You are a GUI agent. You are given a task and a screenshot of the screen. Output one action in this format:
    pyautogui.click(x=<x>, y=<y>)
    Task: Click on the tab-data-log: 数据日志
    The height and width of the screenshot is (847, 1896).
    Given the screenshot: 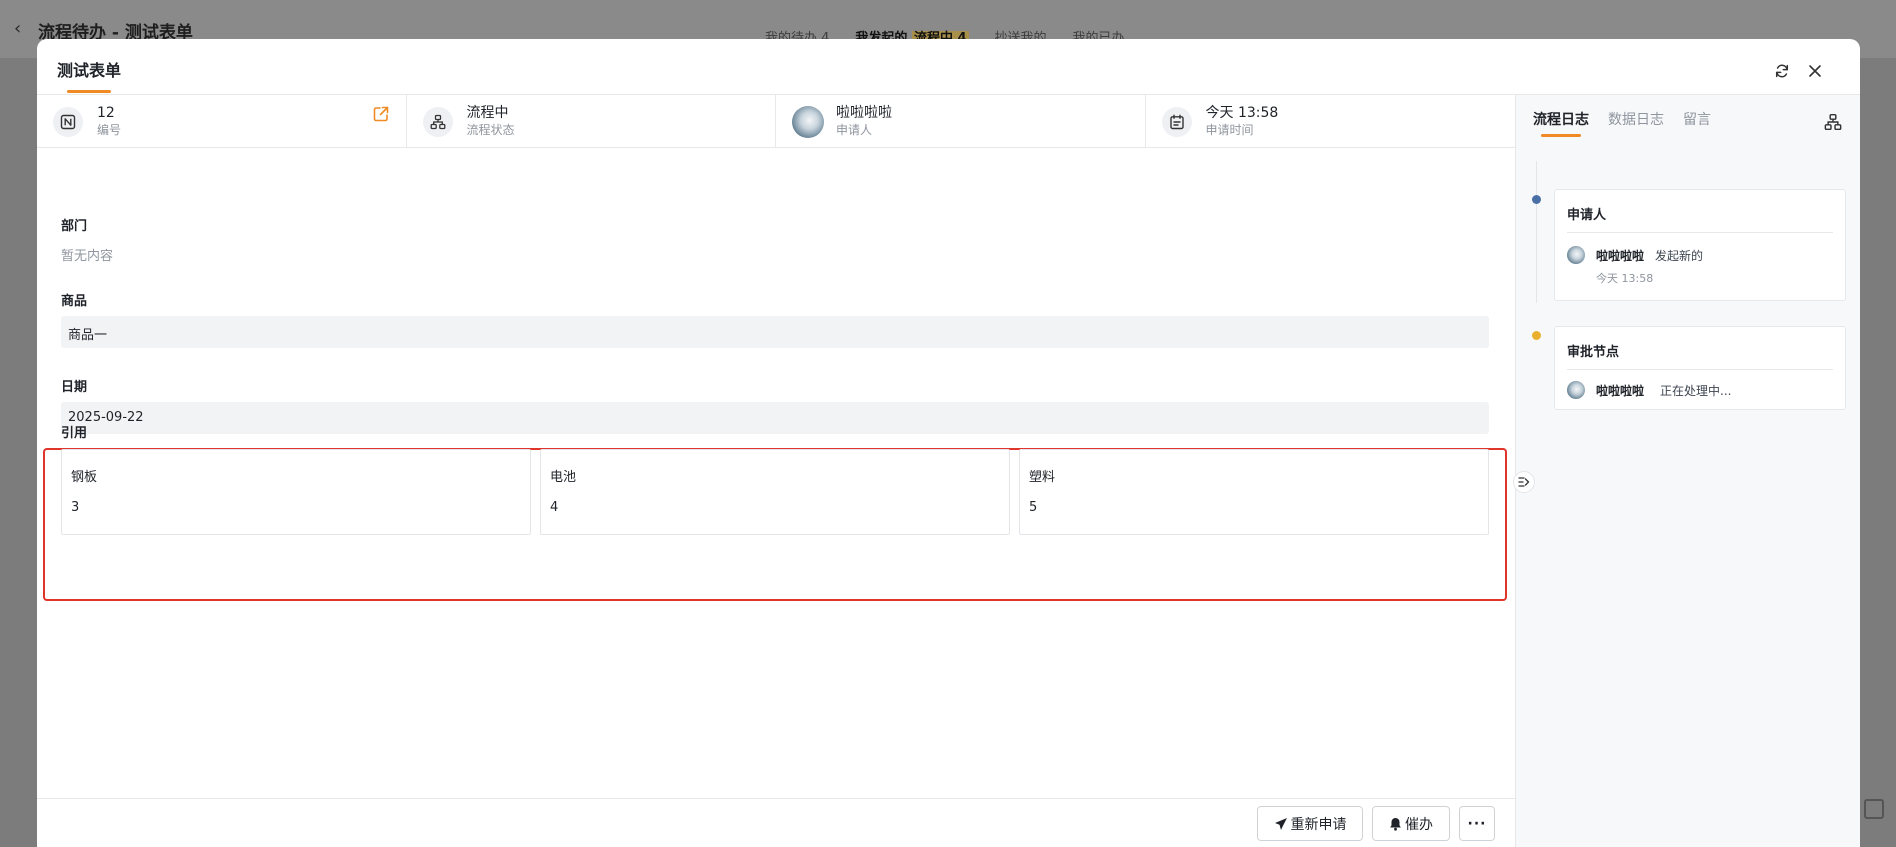 What is the action you would take?
    pyautogui.click(x=1636, y=119)
    